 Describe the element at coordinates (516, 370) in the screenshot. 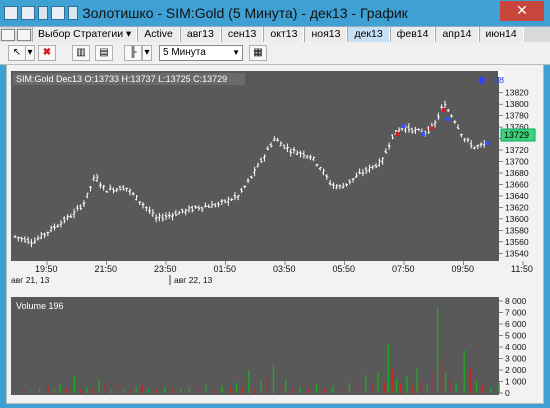

I see `volume-tick-label: 2 000` at that location.